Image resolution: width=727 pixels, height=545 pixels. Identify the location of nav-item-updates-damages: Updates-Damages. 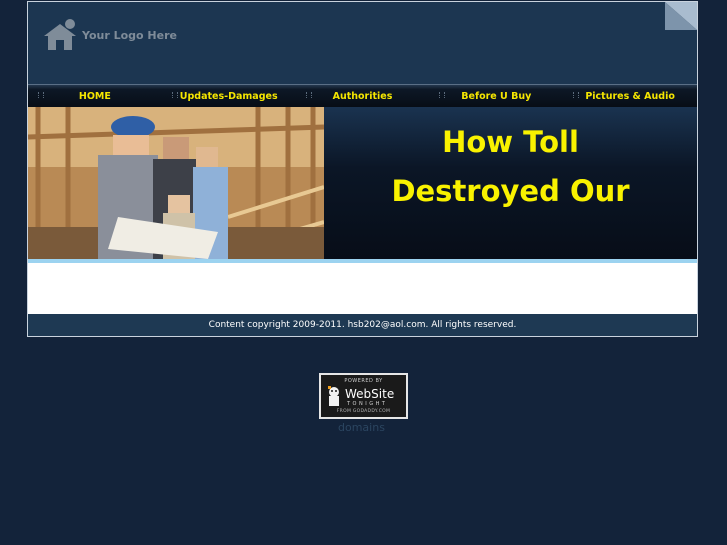
(229, 96).